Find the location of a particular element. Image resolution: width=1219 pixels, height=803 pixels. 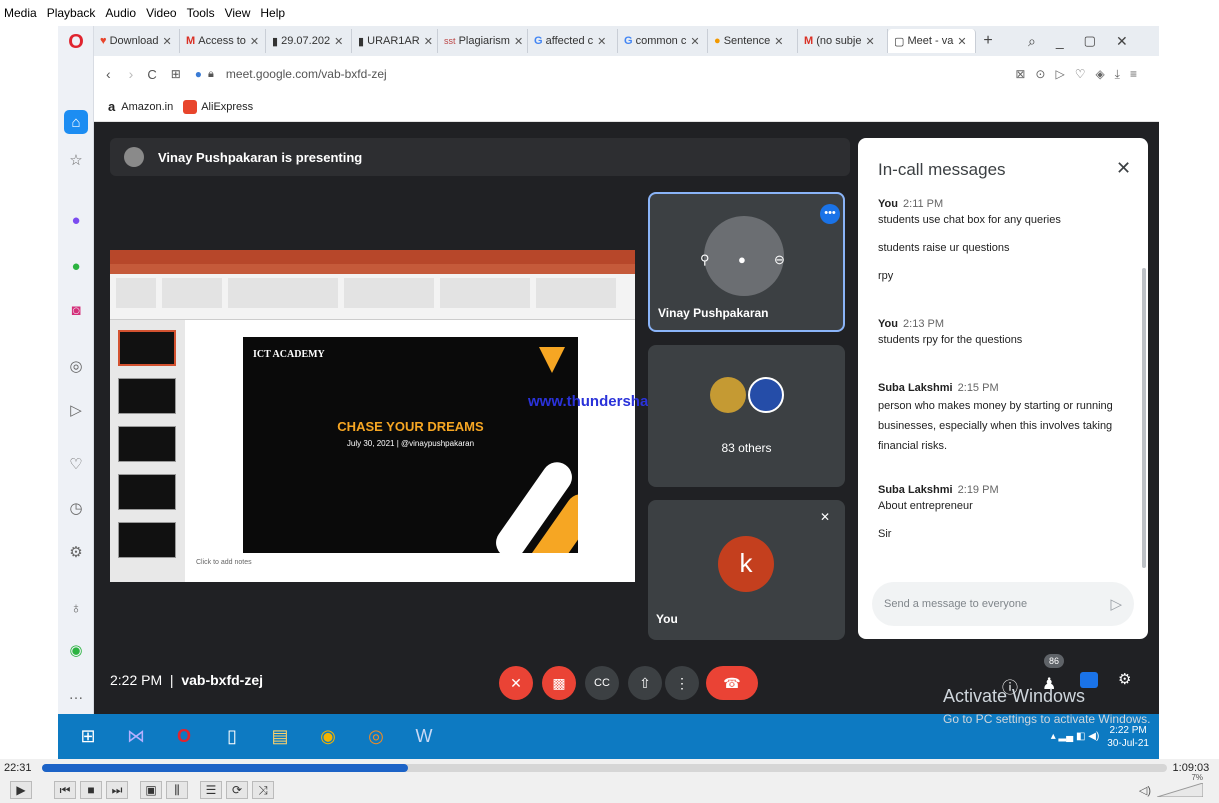

loop-button: ⟳ is located at coordinates (237, 790).